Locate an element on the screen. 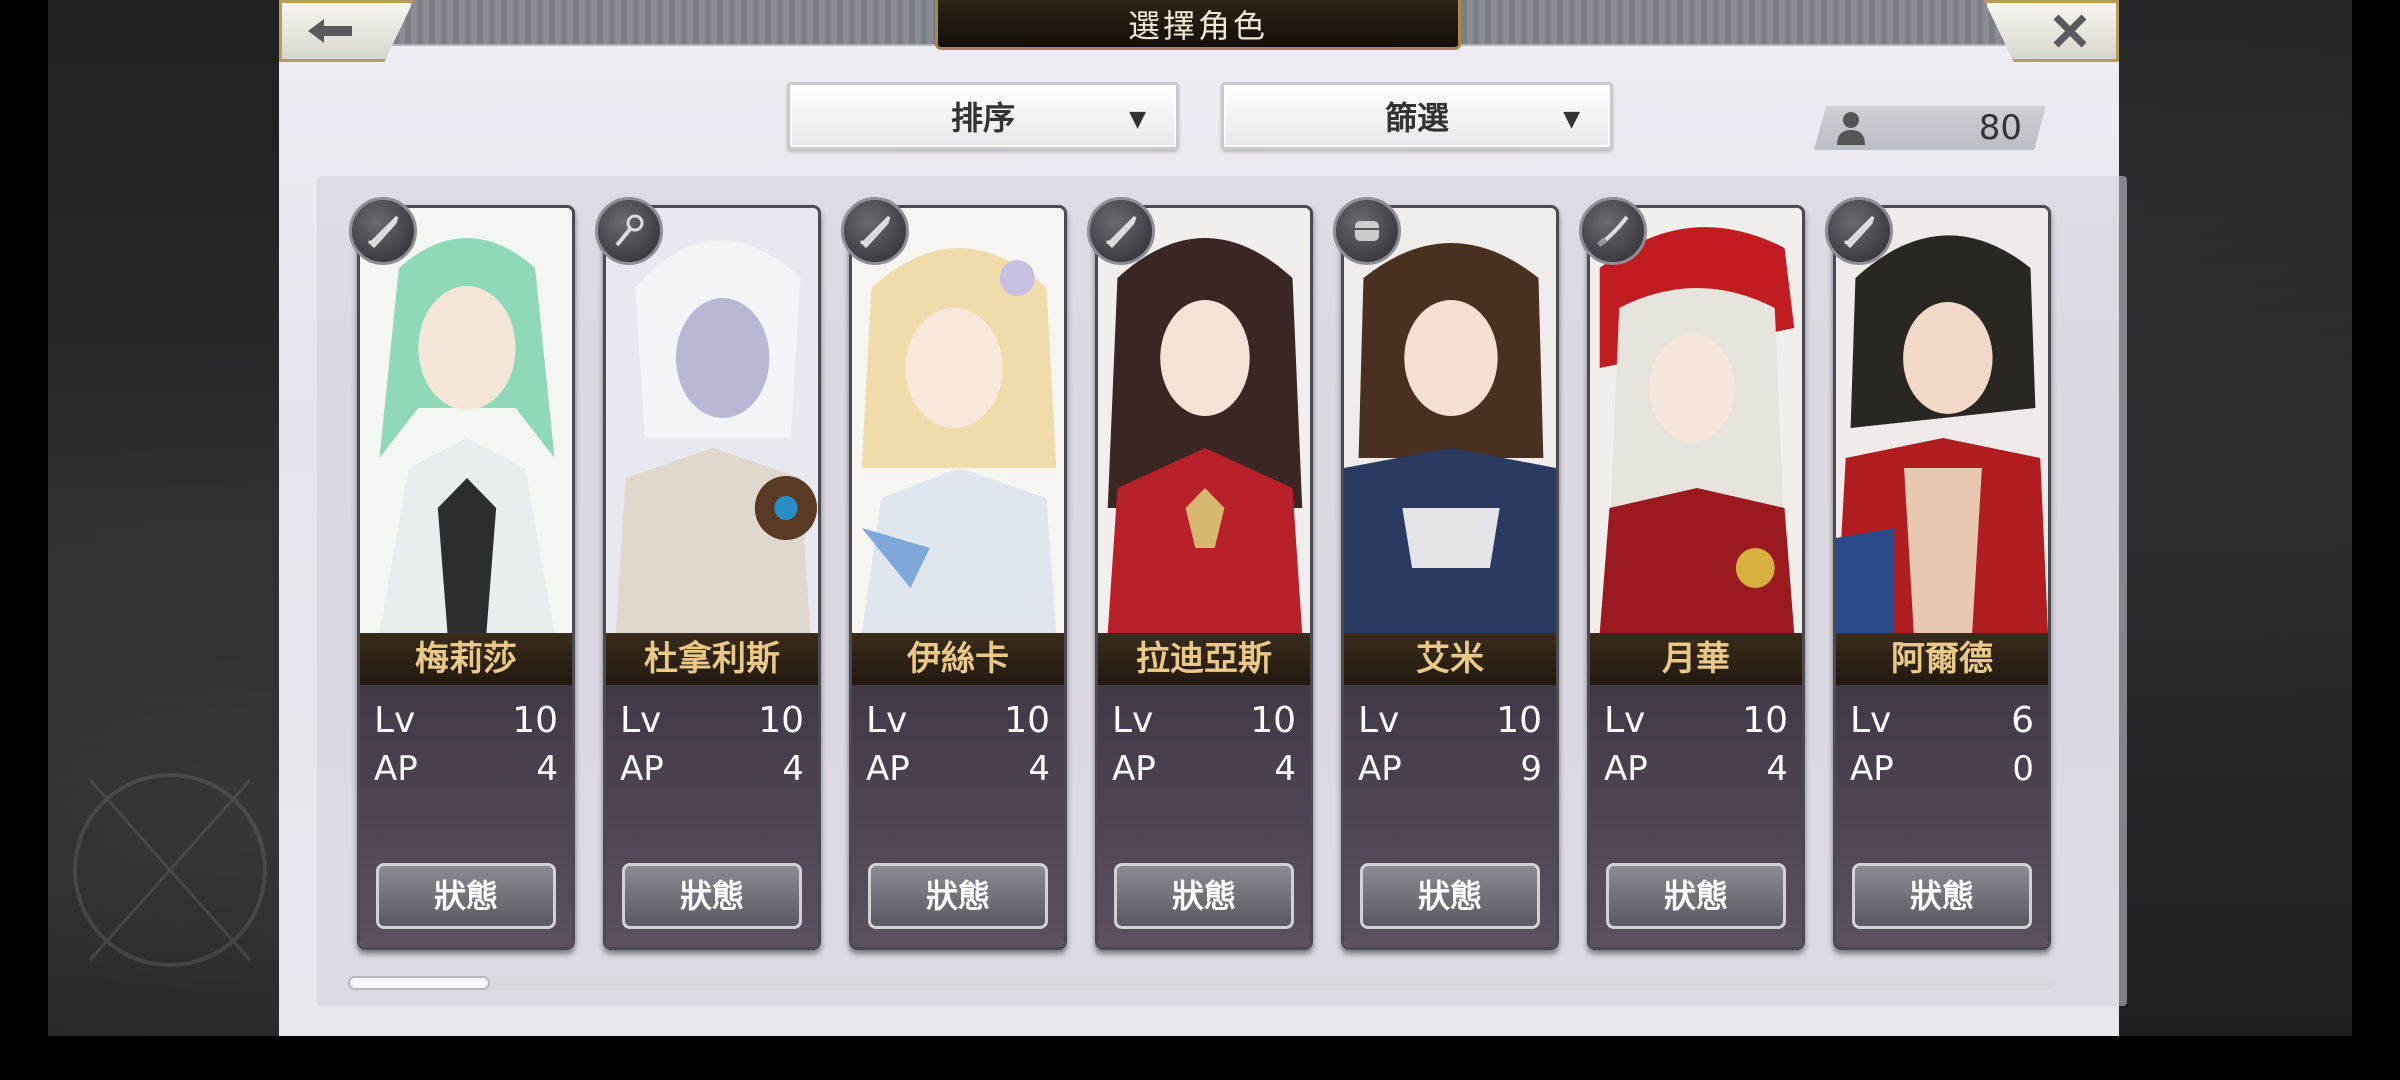  sort-label: 排序 is located at coordinates (982, 118).